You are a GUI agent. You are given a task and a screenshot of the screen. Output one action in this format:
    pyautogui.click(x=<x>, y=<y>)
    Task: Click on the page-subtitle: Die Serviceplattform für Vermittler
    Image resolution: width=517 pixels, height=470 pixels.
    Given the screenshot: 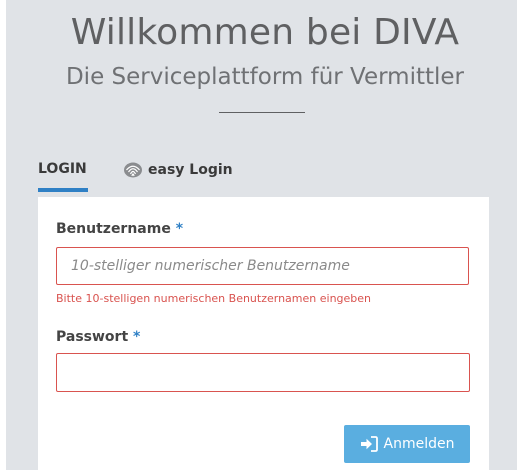 What is the action you would take?
    pyautogui.click(x=265, y=77)
    